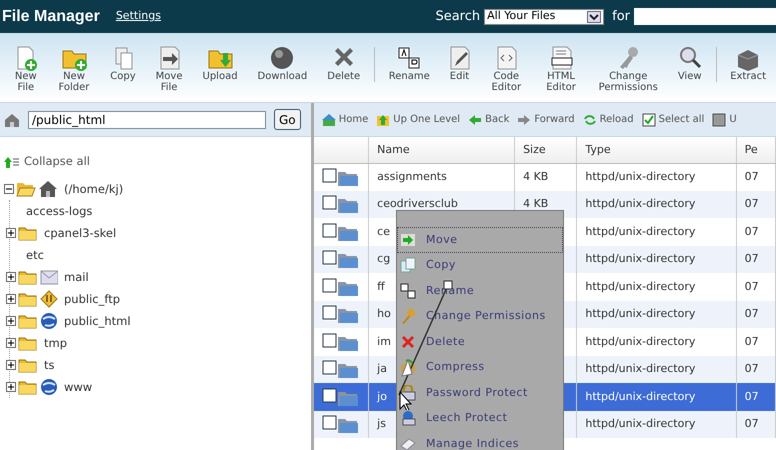 Image resolution: width=776 pixels, height=450 pixels. What do you see at coordinates (158, 343) in the screenshot?
I see `tree-node: tmp` at bounding box center [158, 343].